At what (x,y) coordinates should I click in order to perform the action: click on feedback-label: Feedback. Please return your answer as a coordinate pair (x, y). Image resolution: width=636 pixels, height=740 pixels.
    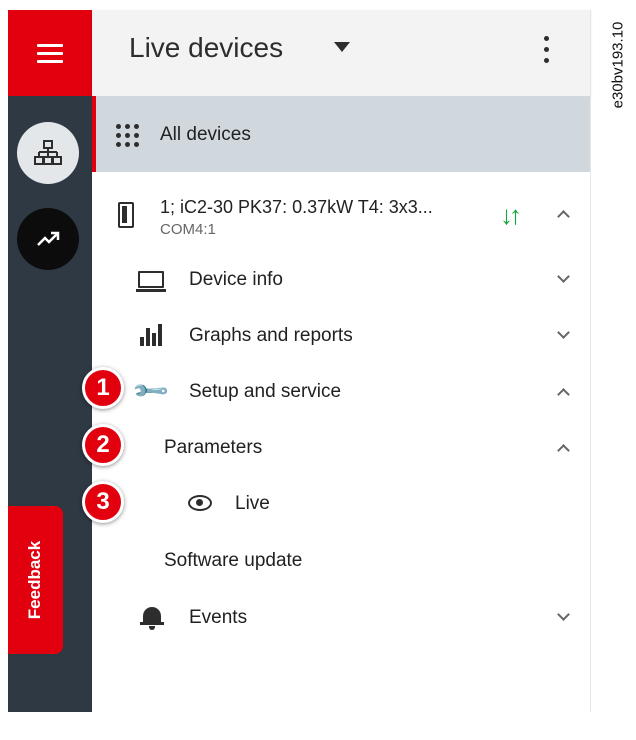
    Looking at the image, I should click on (35, 580).